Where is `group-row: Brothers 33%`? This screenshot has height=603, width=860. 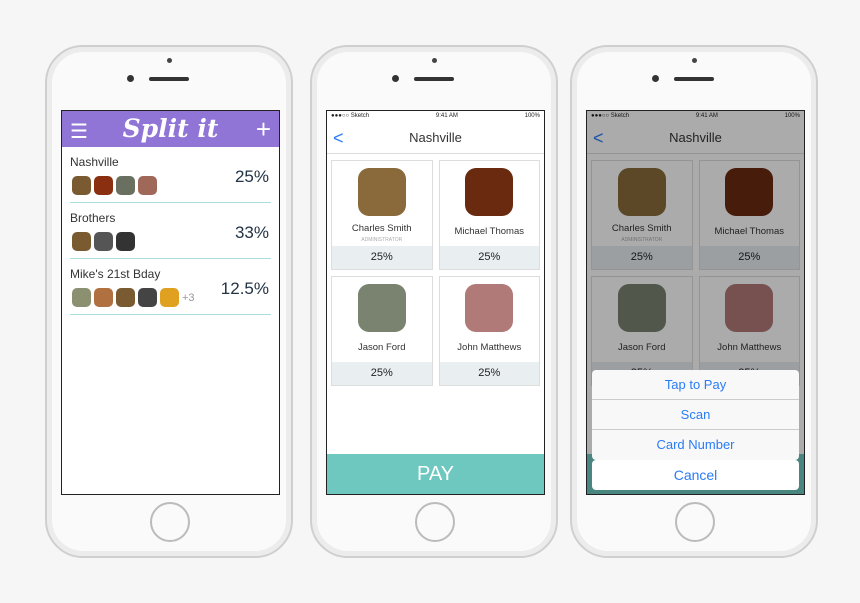
group-row: Brothers 33% is located at coordinates (170, 231).